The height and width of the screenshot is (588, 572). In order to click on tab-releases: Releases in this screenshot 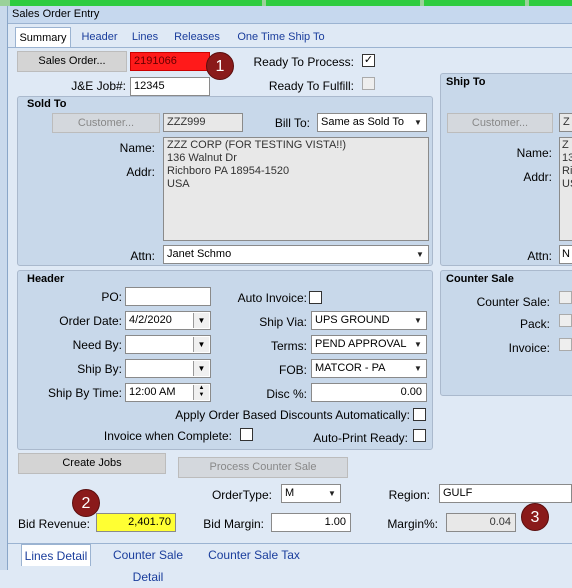, I will do `click(197, 37)`.